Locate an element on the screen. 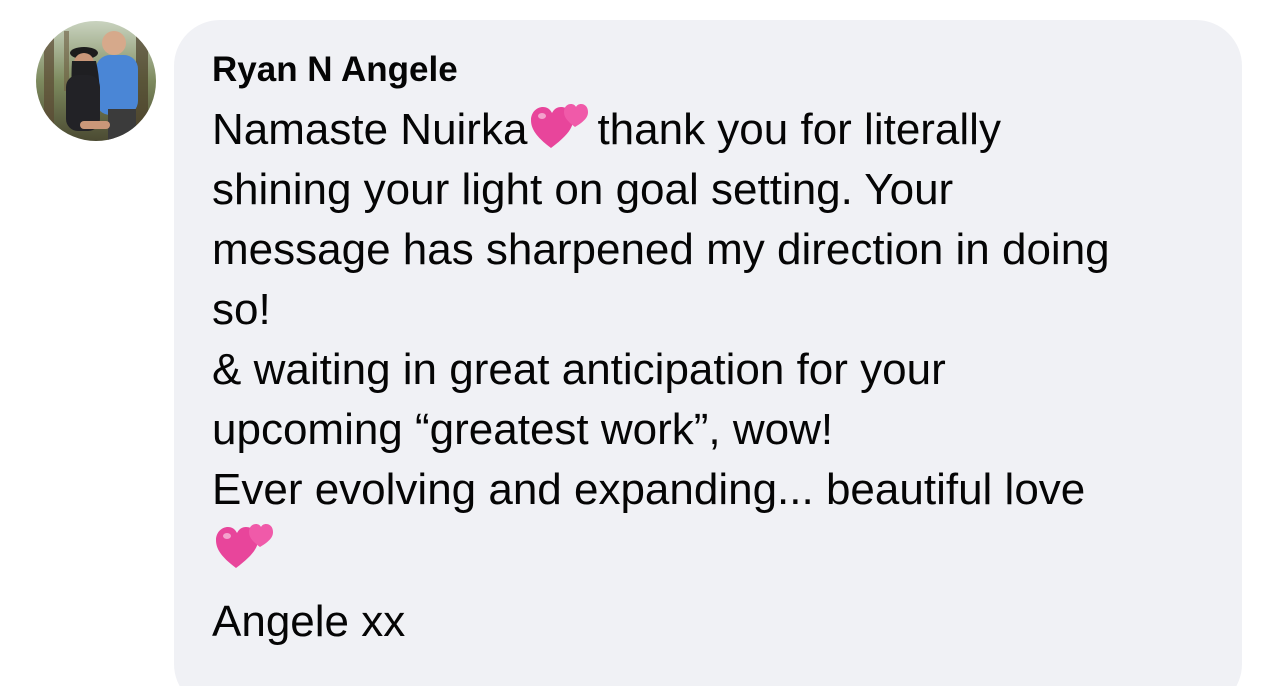 This screenshot has width=1284, height=686. comment-line: upcoming “greatest work”, wow! is located at coordinates (523, 429).